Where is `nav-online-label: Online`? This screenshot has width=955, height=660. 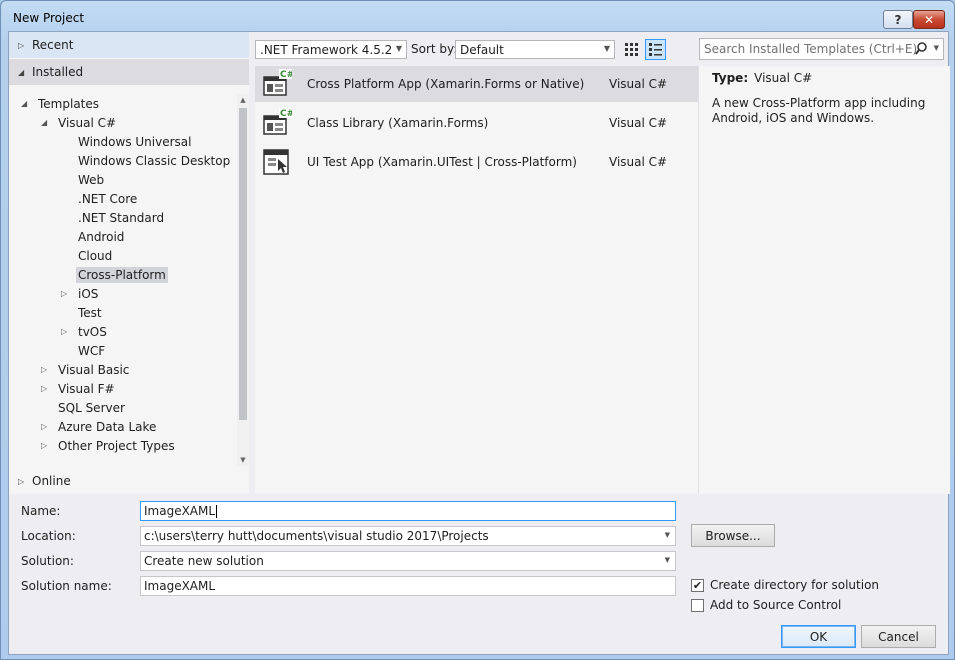 nav-online-label: Online is located at coordinates (51, 481).